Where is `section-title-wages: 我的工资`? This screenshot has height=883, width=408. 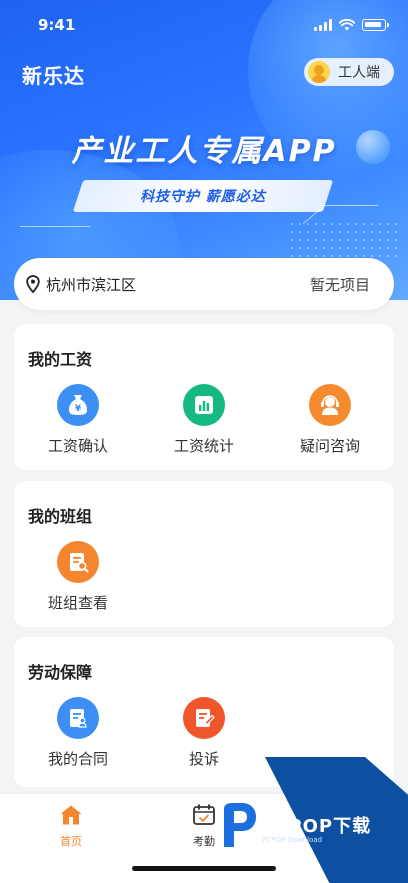
section-title-wages: 我的工资 is located at coordinates (60, 359).